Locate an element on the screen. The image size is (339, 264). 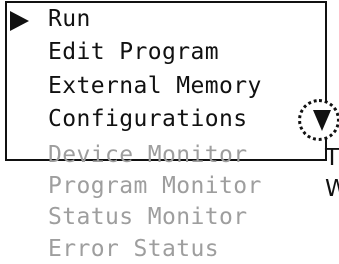
menu-item-configurations: Configurations is located at coordinates (147, 119).